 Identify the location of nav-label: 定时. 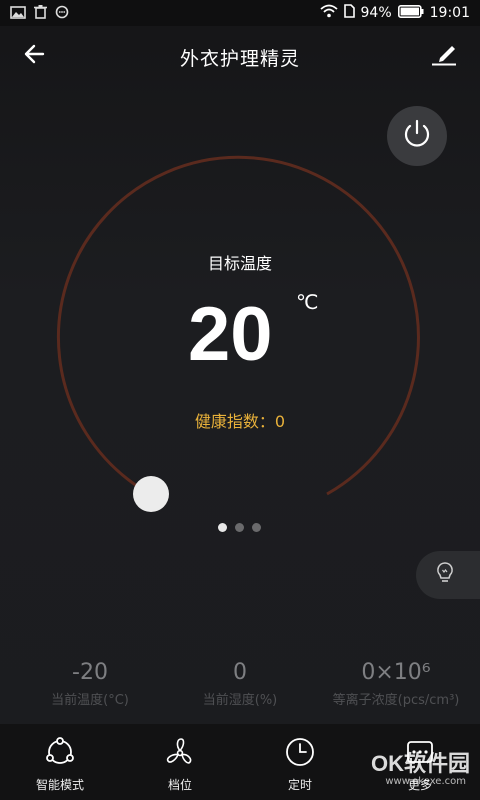
(299, 785).